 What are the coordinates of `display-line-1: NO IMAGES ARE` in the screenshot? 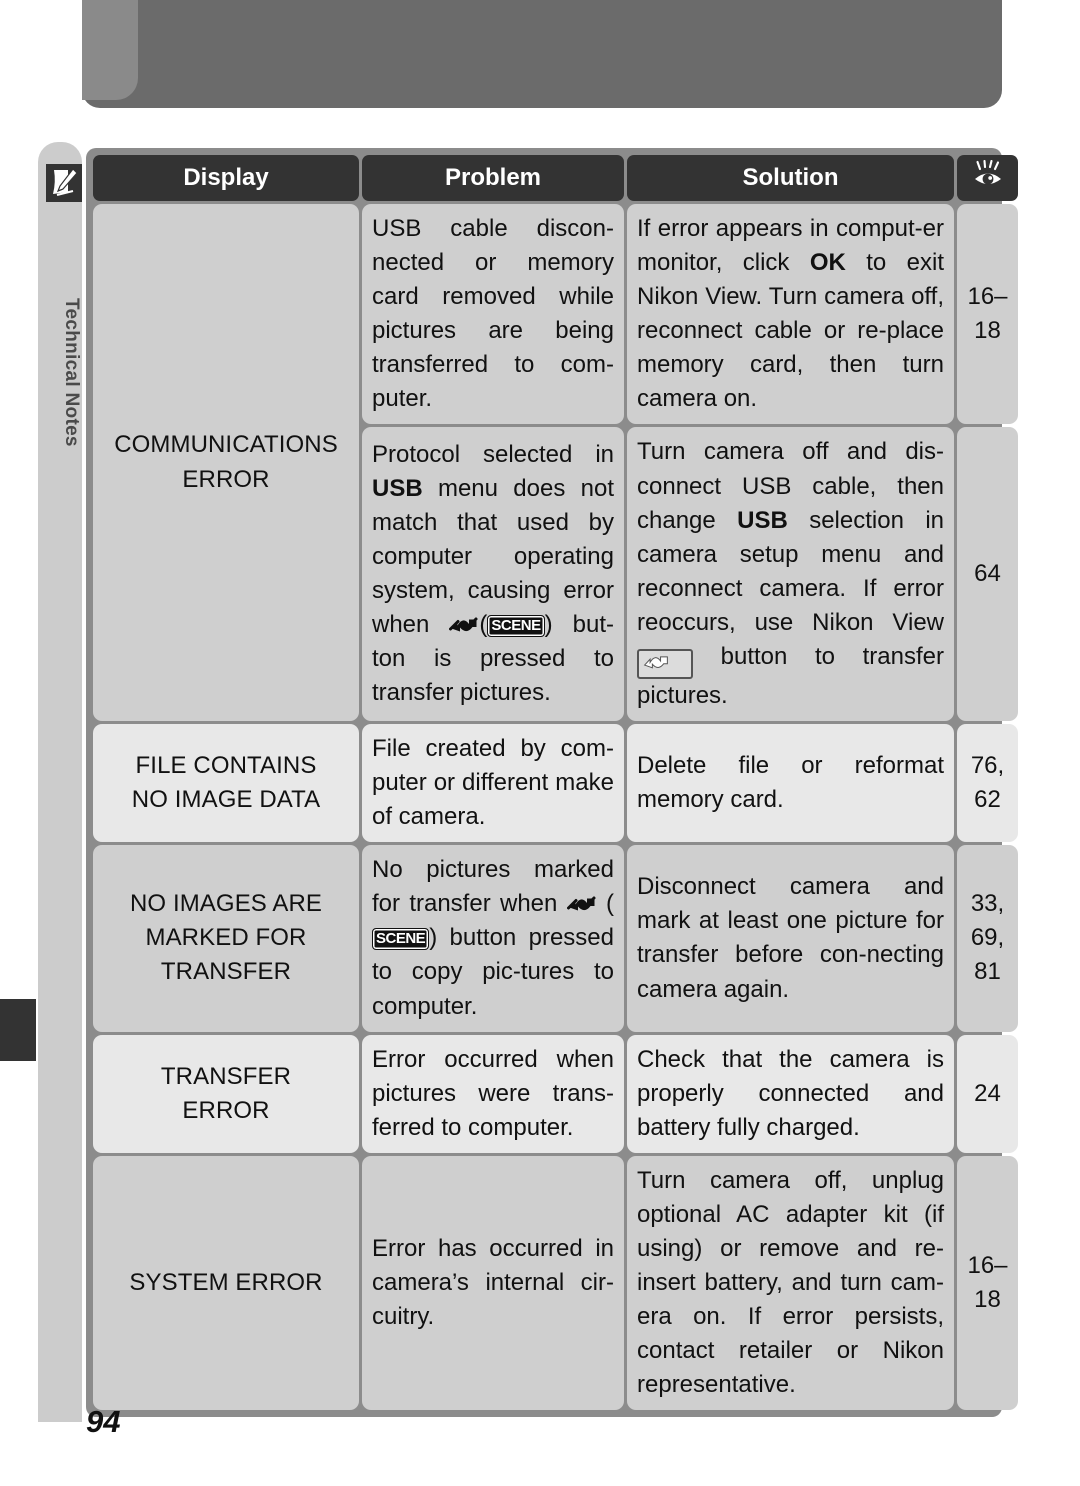 It's located at (225, 904).